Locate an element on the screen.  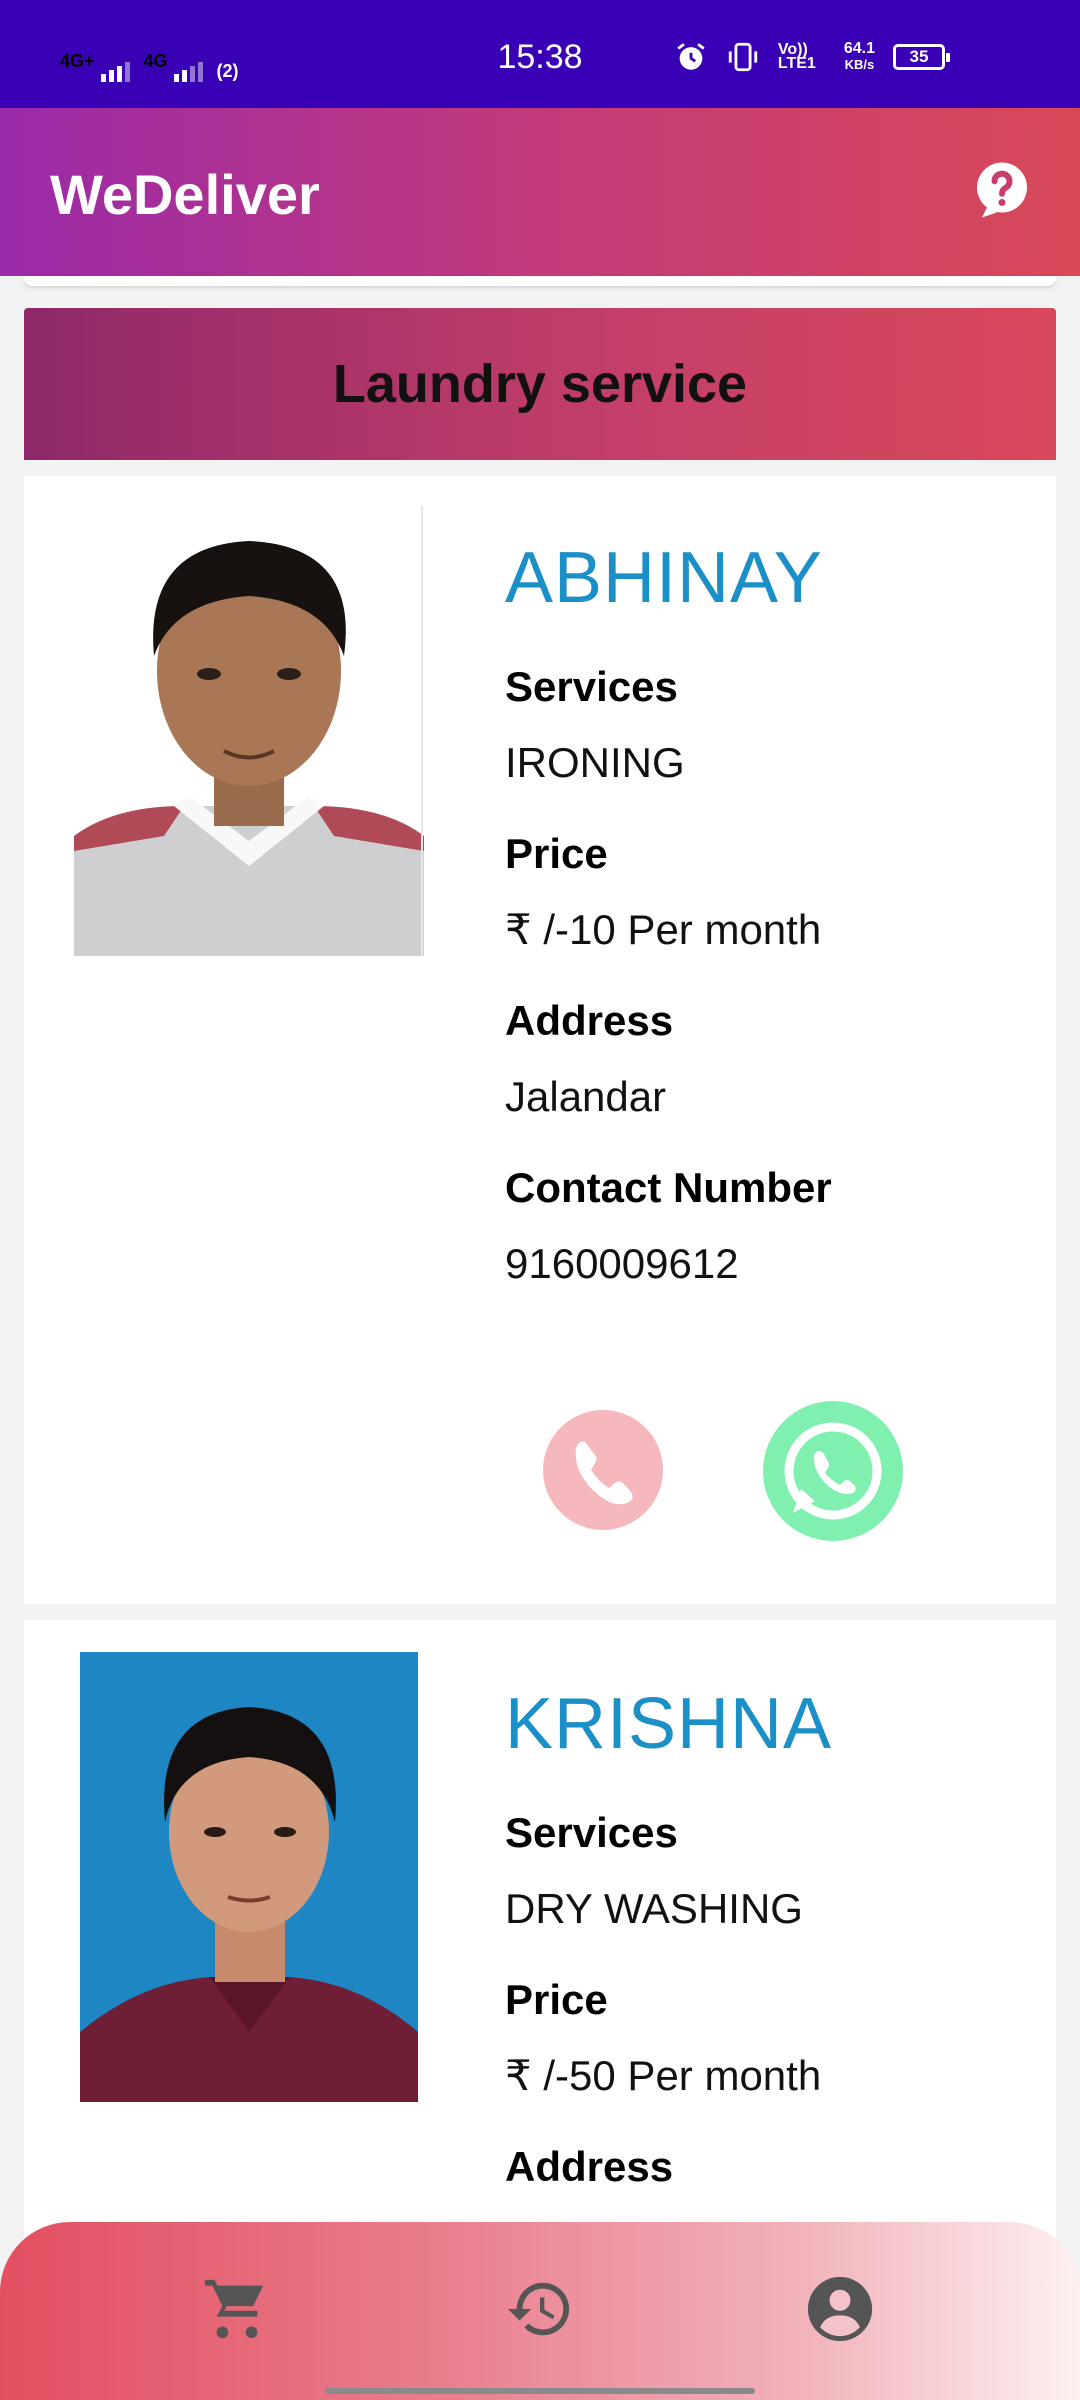
address-value: Jalandar is located at coordinates (586, 1096).